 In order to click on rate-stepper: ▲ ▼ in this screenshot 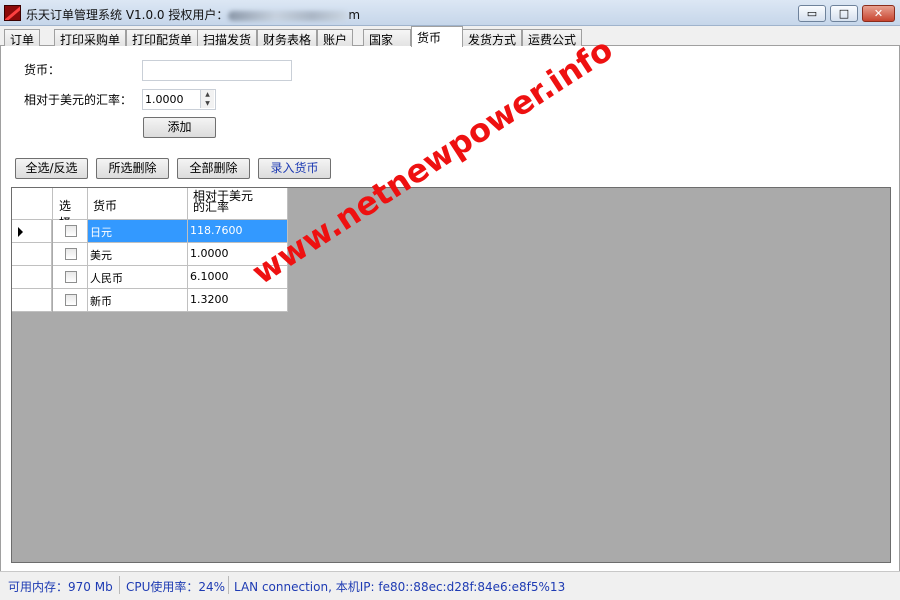, I will do `click(207, 99)`.